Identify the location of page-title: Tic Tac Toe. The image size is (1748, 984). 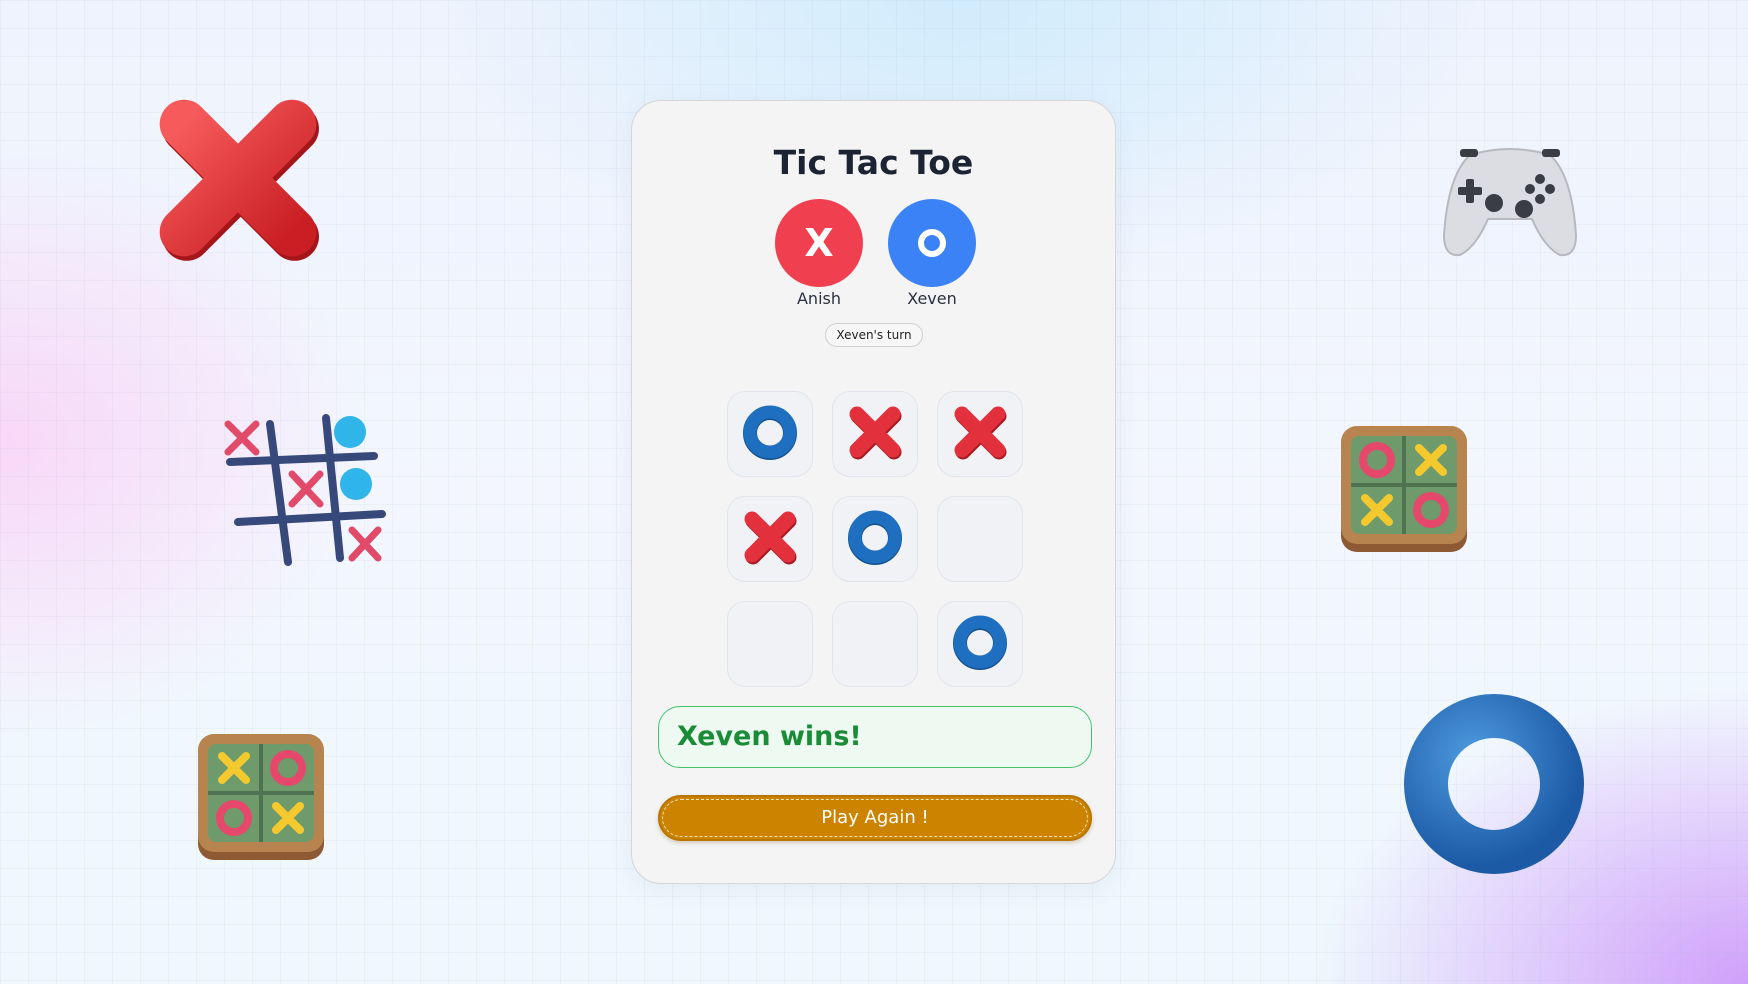
(873, 162).